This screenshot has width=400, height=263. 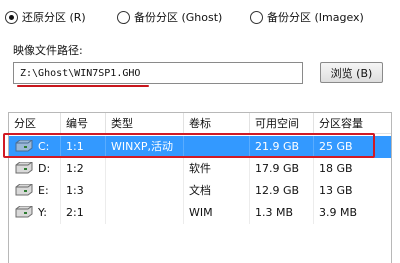 What do you see at coordinates (83, 86) in the screenshot?
I see `path-annotation-underline` at bounding box center [83, 86].